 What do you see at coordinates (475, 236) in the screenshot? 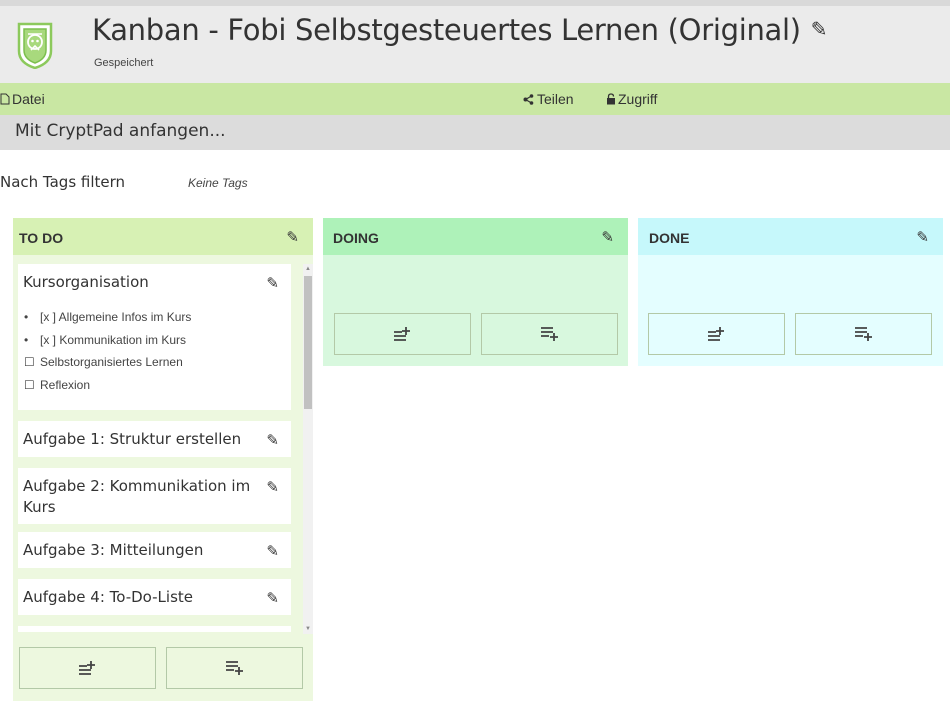
I see `column-header-doing: DOING ✎` at bounding box center [475, 236].